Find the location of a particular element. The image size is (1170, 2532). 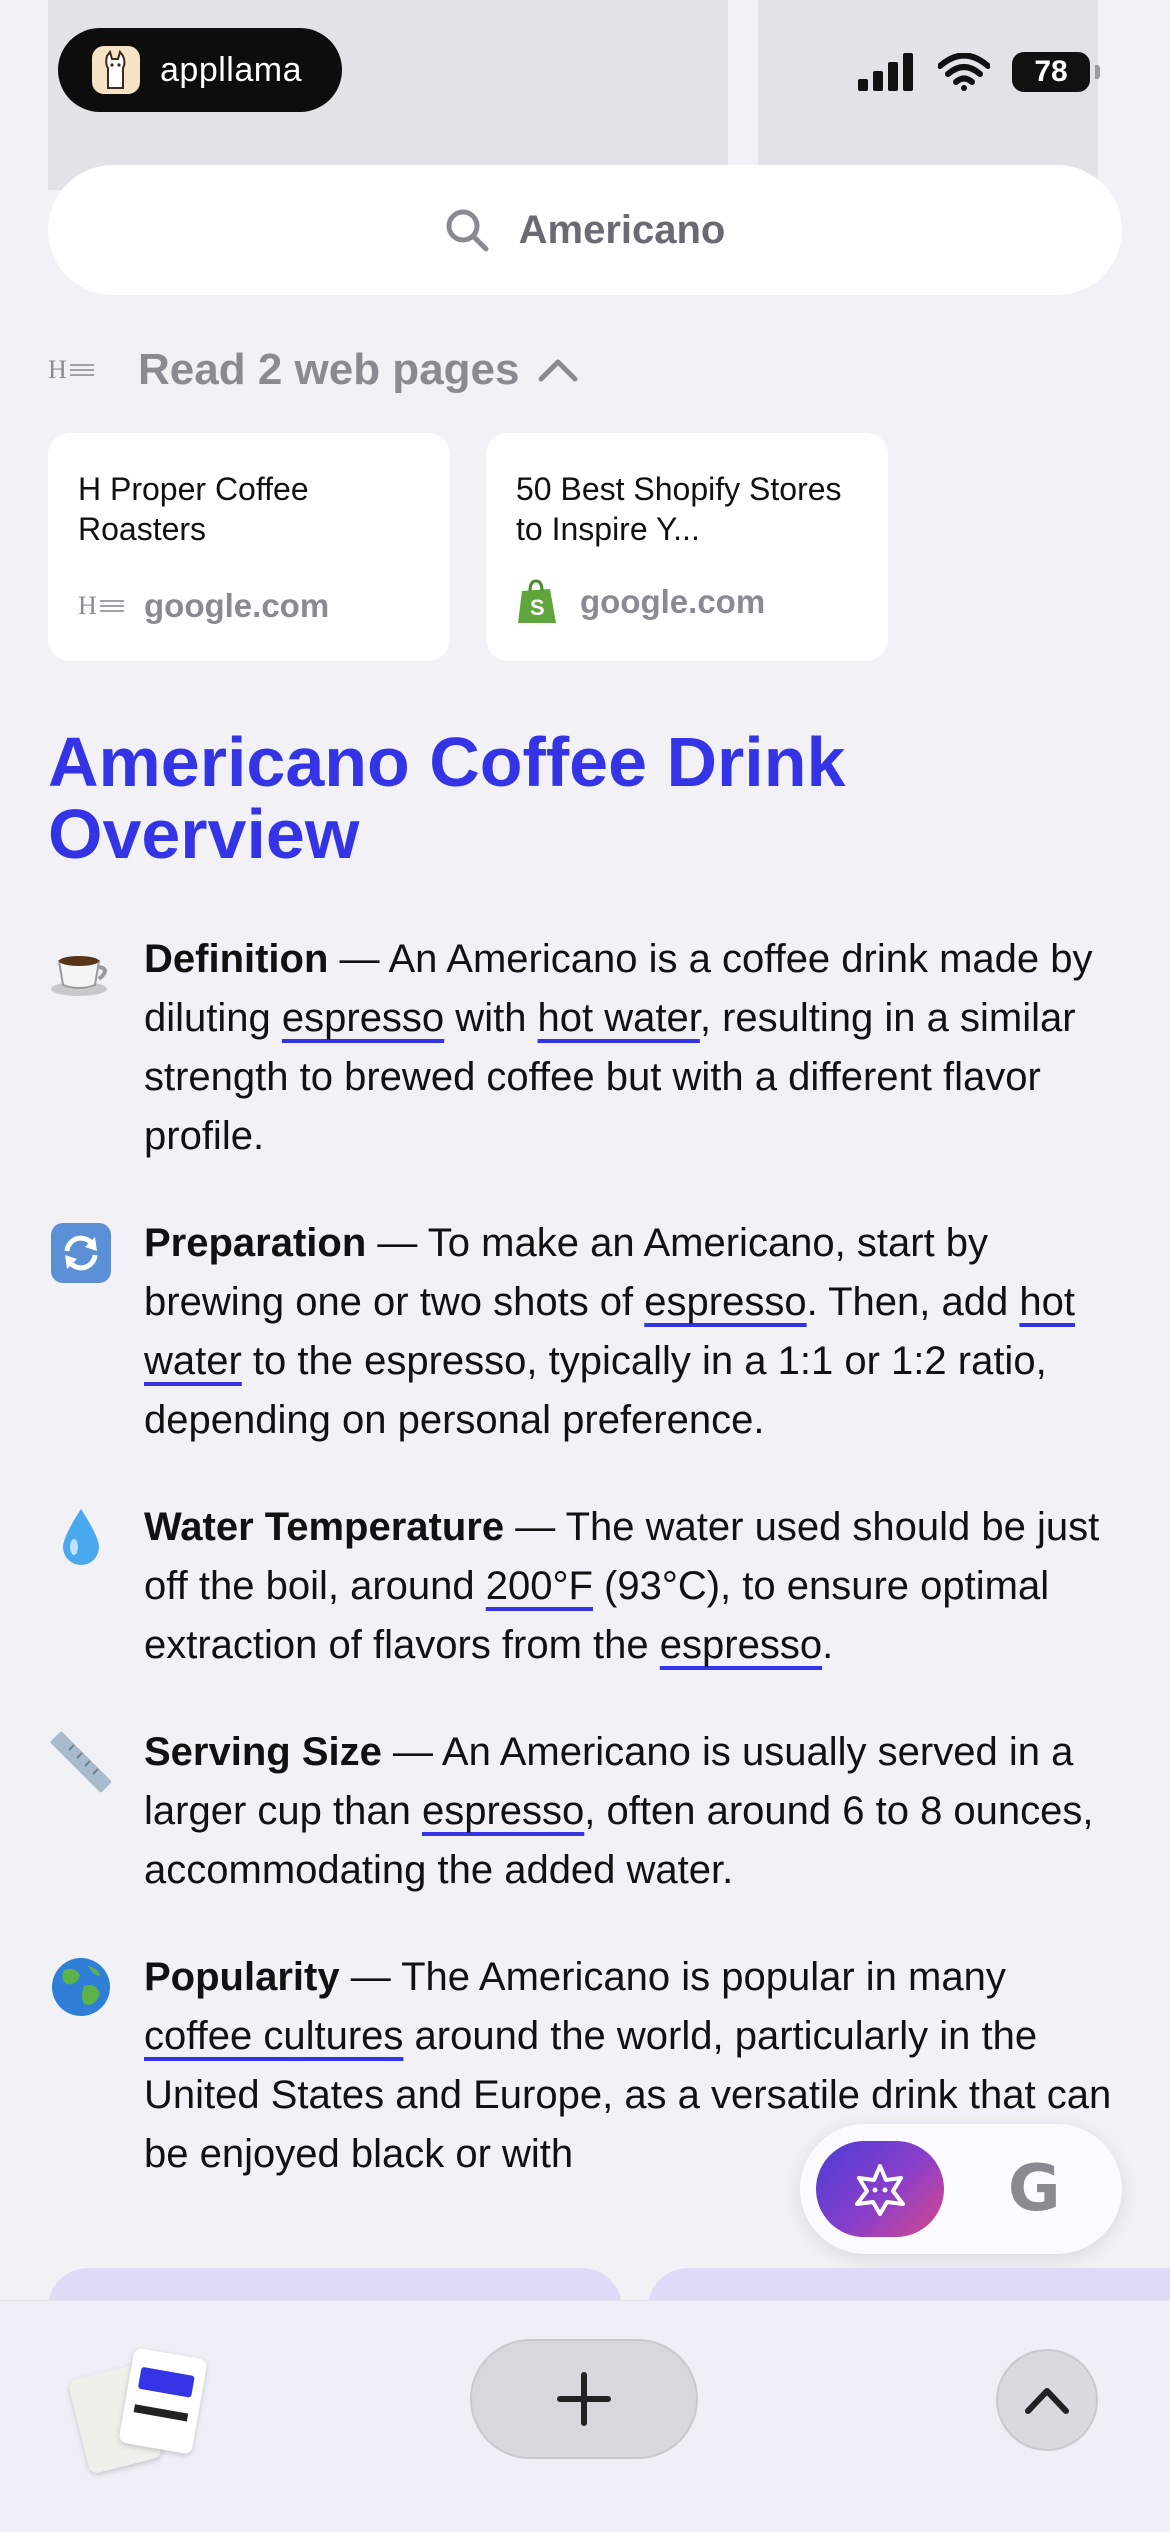

term-link: hot water is located at coordinates (619, 1018).